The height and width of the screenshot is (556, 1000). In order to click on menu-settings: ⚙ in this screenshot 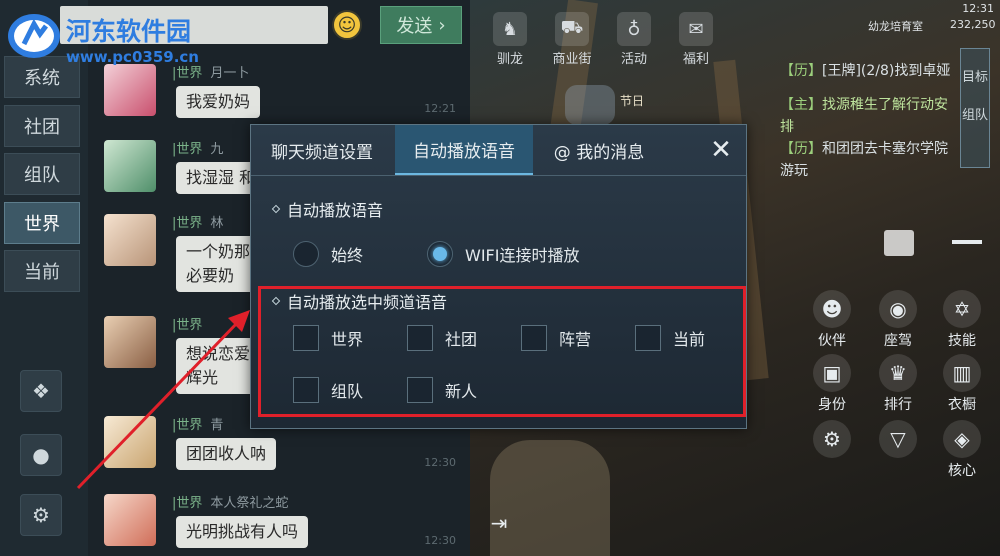, I will do `click(832, 440)`.